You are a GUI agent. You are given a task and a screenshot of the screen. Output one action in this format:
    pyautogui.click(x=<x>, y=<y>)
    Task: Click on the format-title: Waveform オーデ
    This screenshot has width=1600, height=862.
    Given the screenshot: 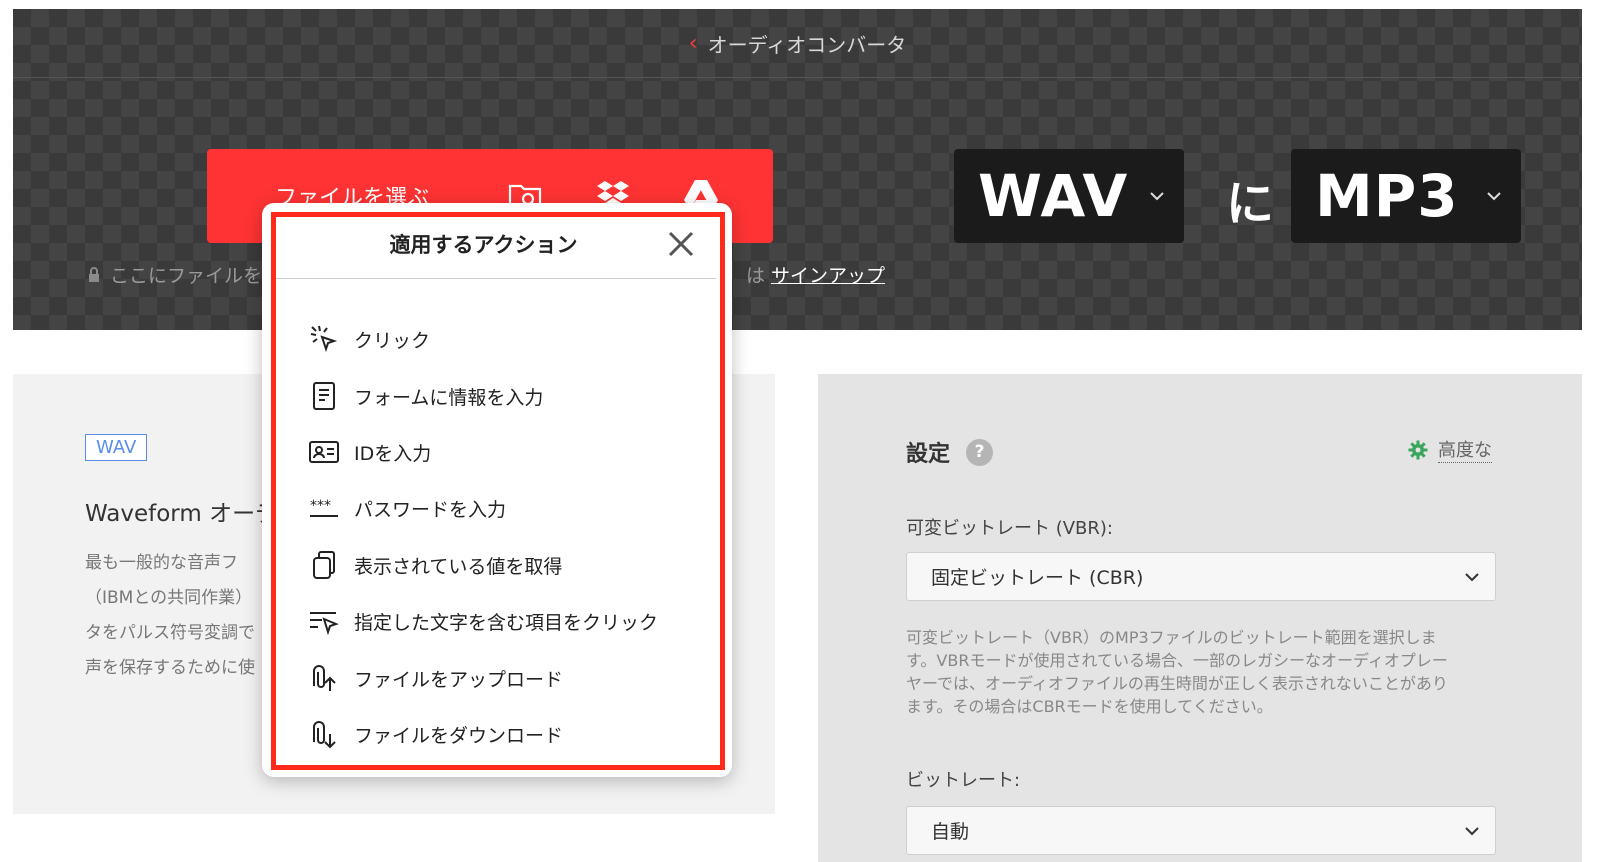 What is the action you would take?
    pyautogui.click(x=182, y=514)
    